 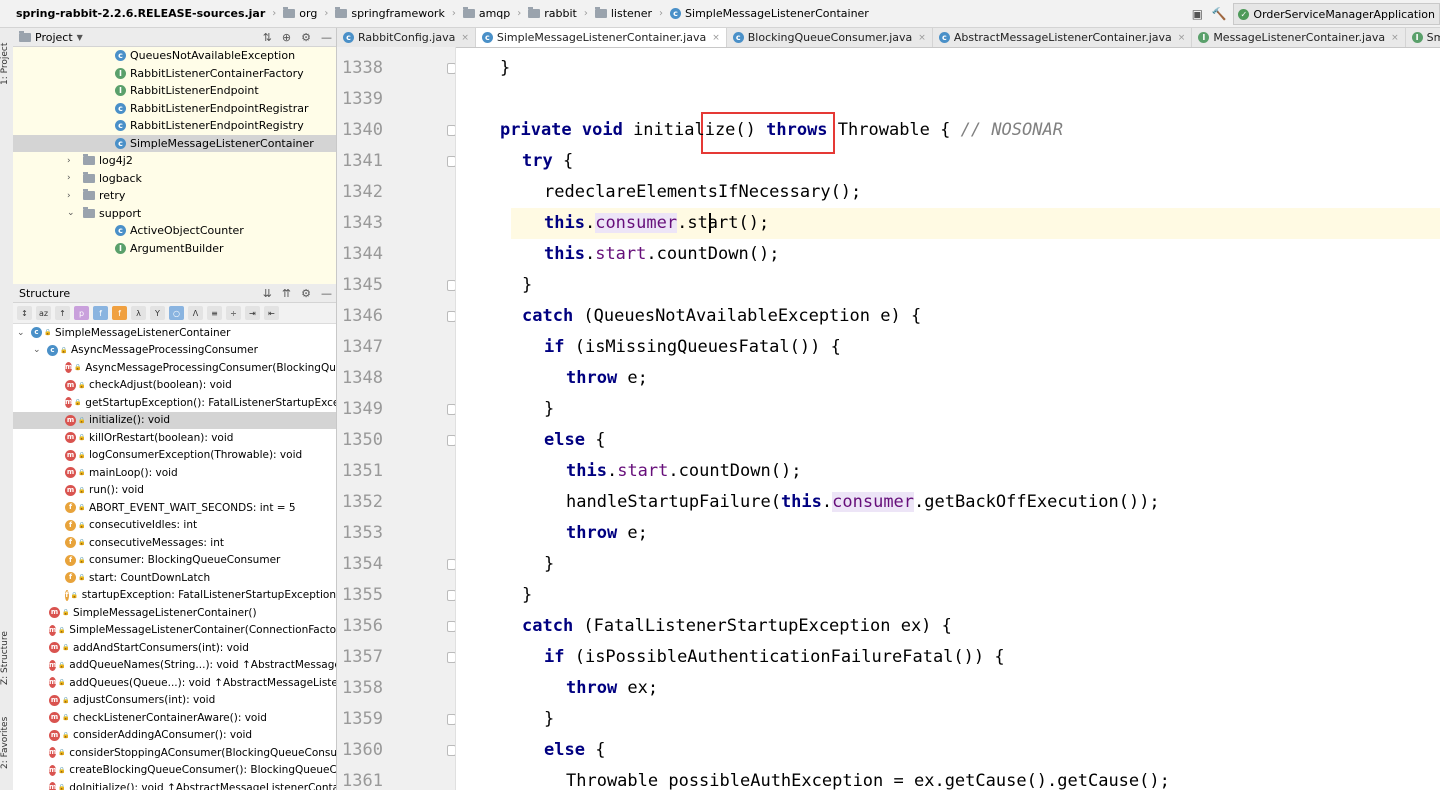 What do you see at coordinates (830, 37) in the screenshot?
I see `editor-tab: c BlockingQueueConsumer.java ×` at bounding box center [830, 37].